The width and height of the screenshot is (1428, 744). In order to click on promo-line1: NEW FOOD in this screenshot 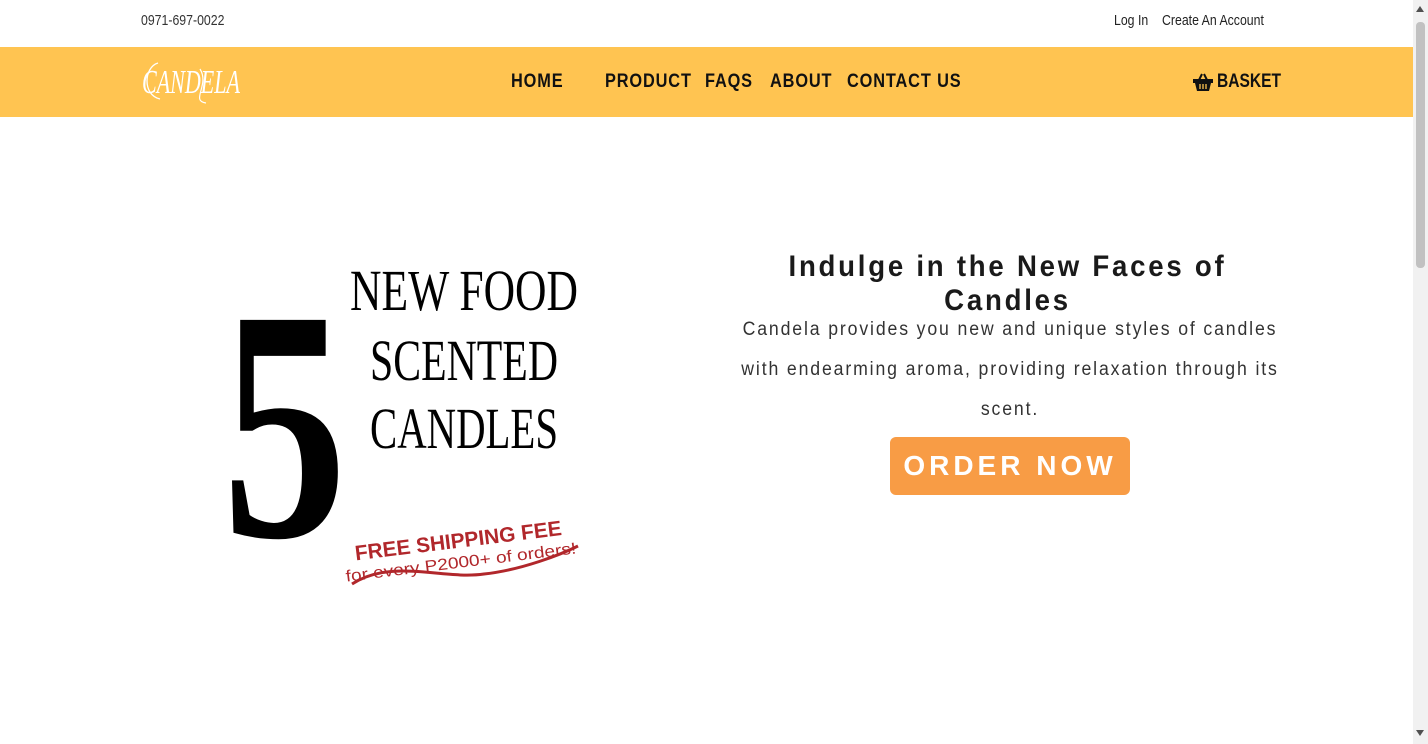, I will do `click(464, 290)`.